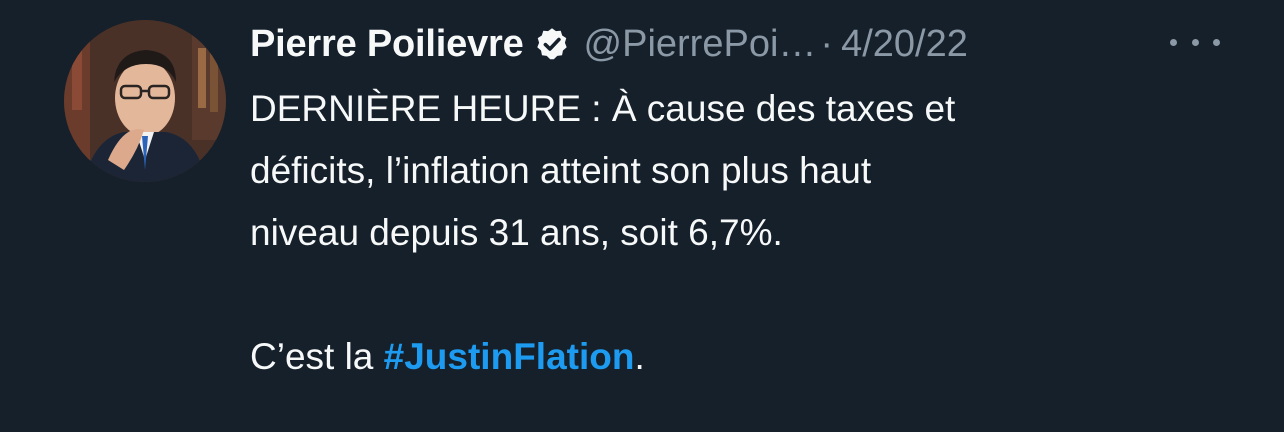  I want to click on avatar-image, so click(145, 101).